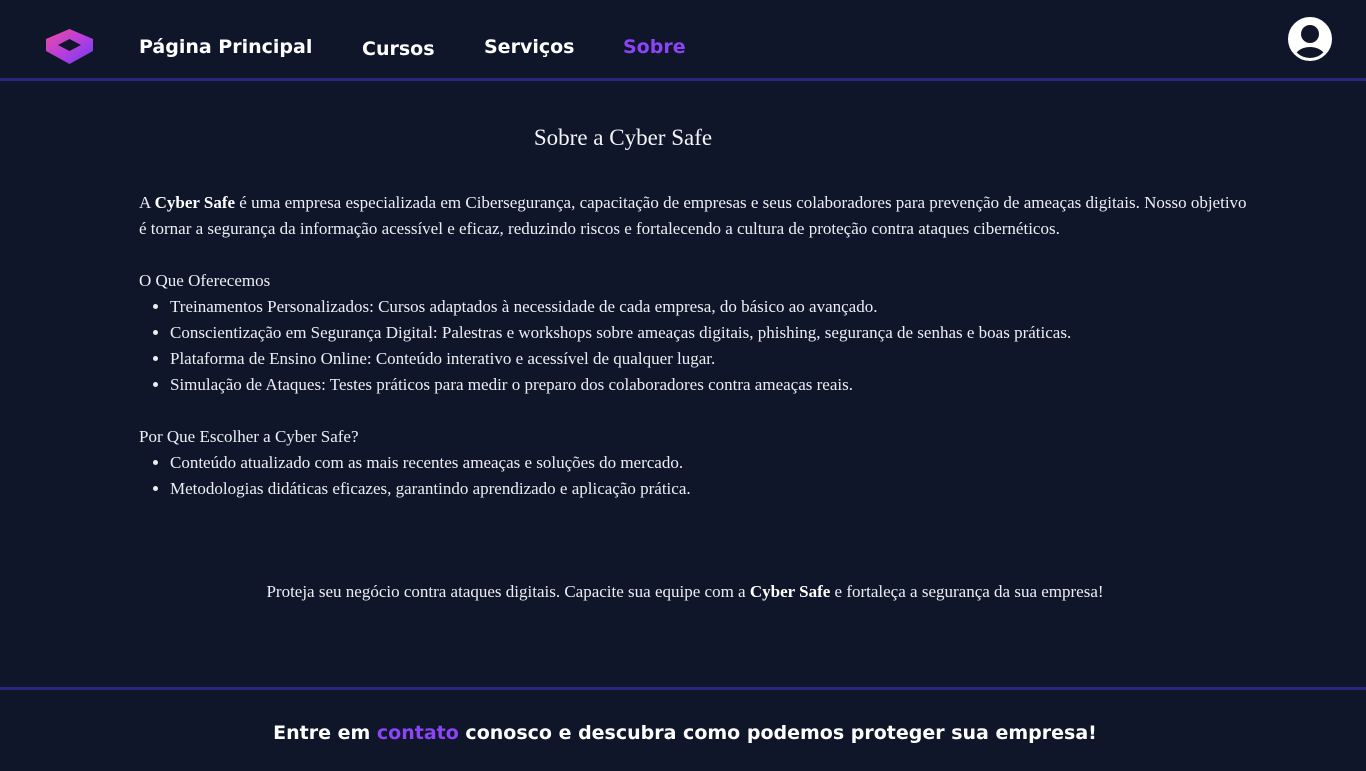  I want to click on cta-brand: Cyber Safe, so click(790, 591).